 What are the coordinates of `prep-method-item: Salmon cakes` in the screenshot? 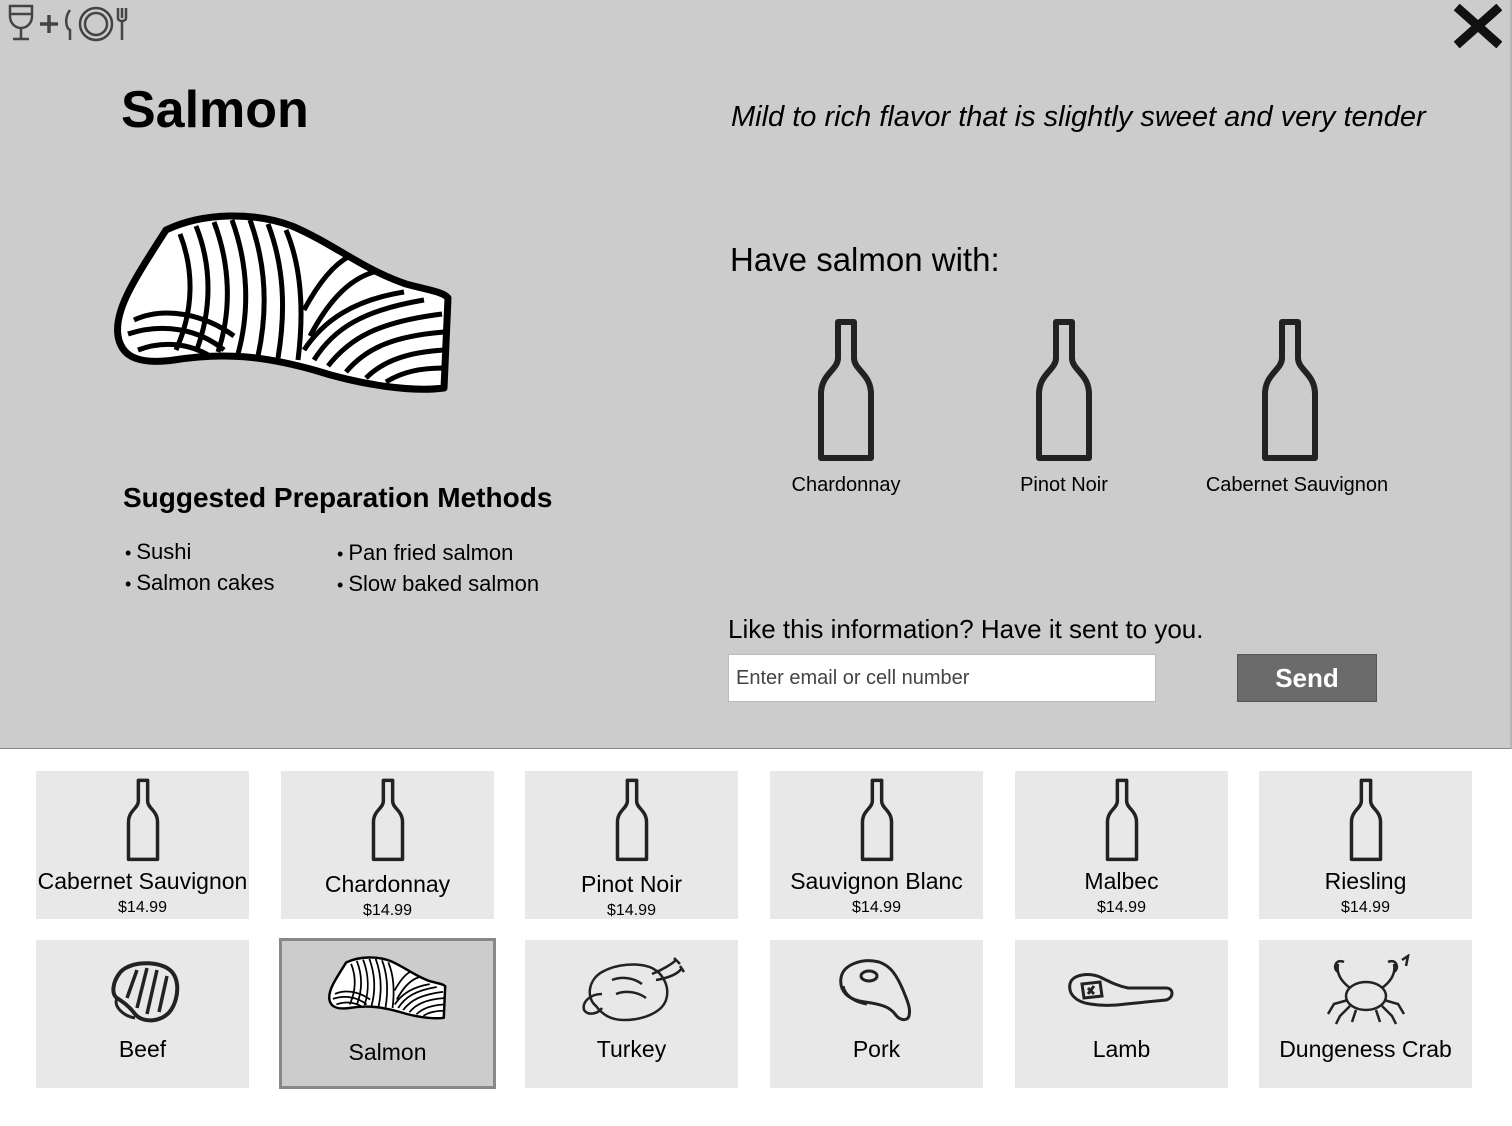 It's located at (199, 583).